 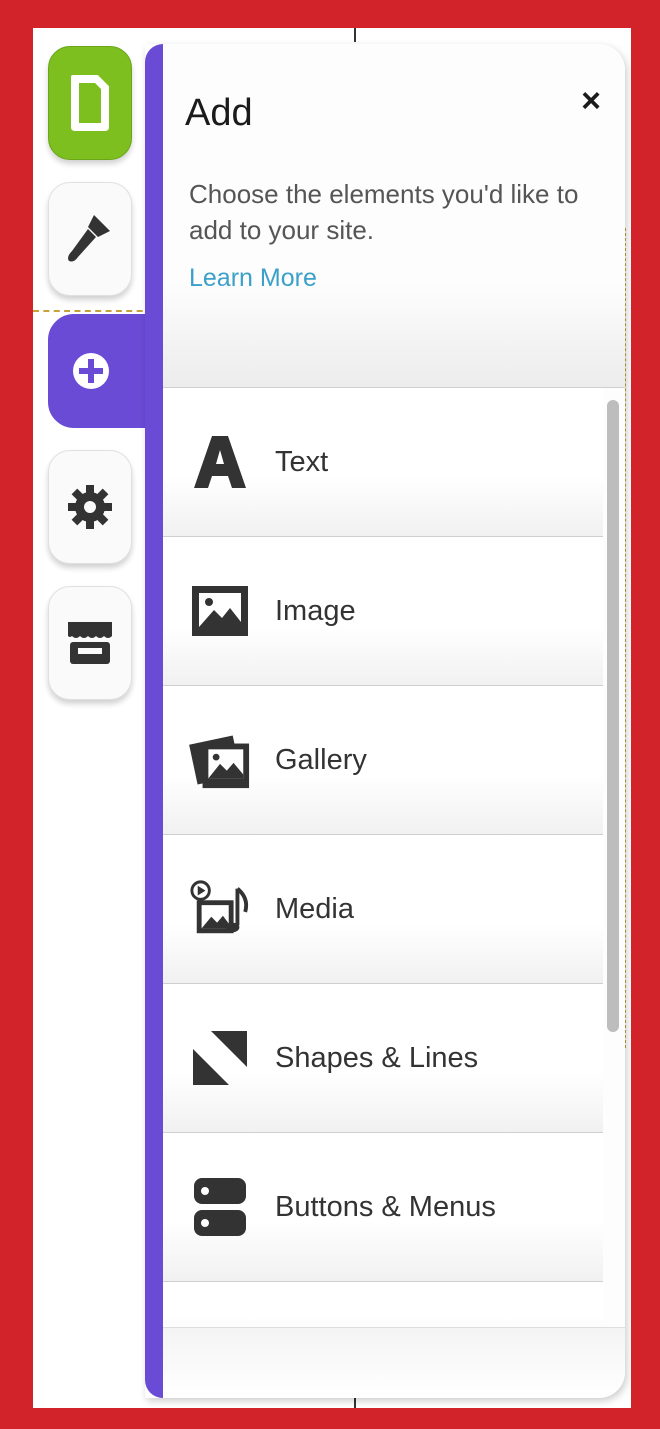 What do you see at coordinates (377, 1057) in the screenshot?
I see `list-item-label: Shapes & Lines` at bounding box center [377, 1057].